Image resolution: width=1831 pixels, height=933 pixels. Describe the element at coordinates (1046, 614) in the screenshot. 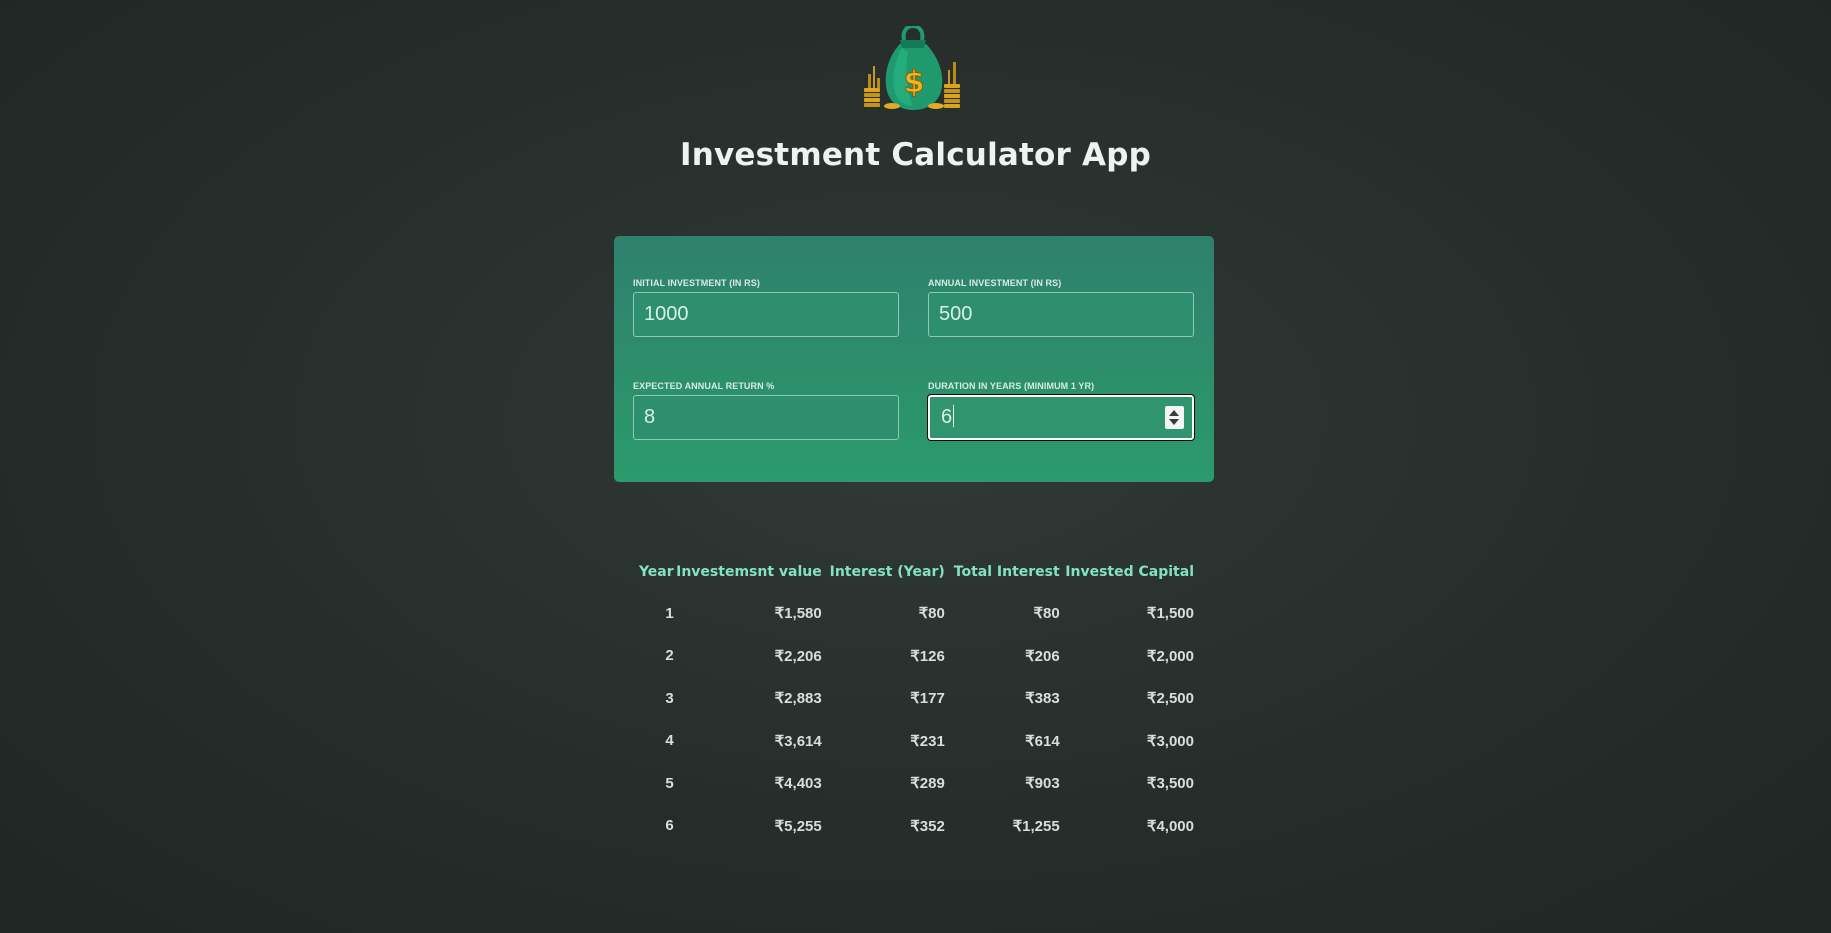

I see `cell-total-interest: ₹80` at that location.